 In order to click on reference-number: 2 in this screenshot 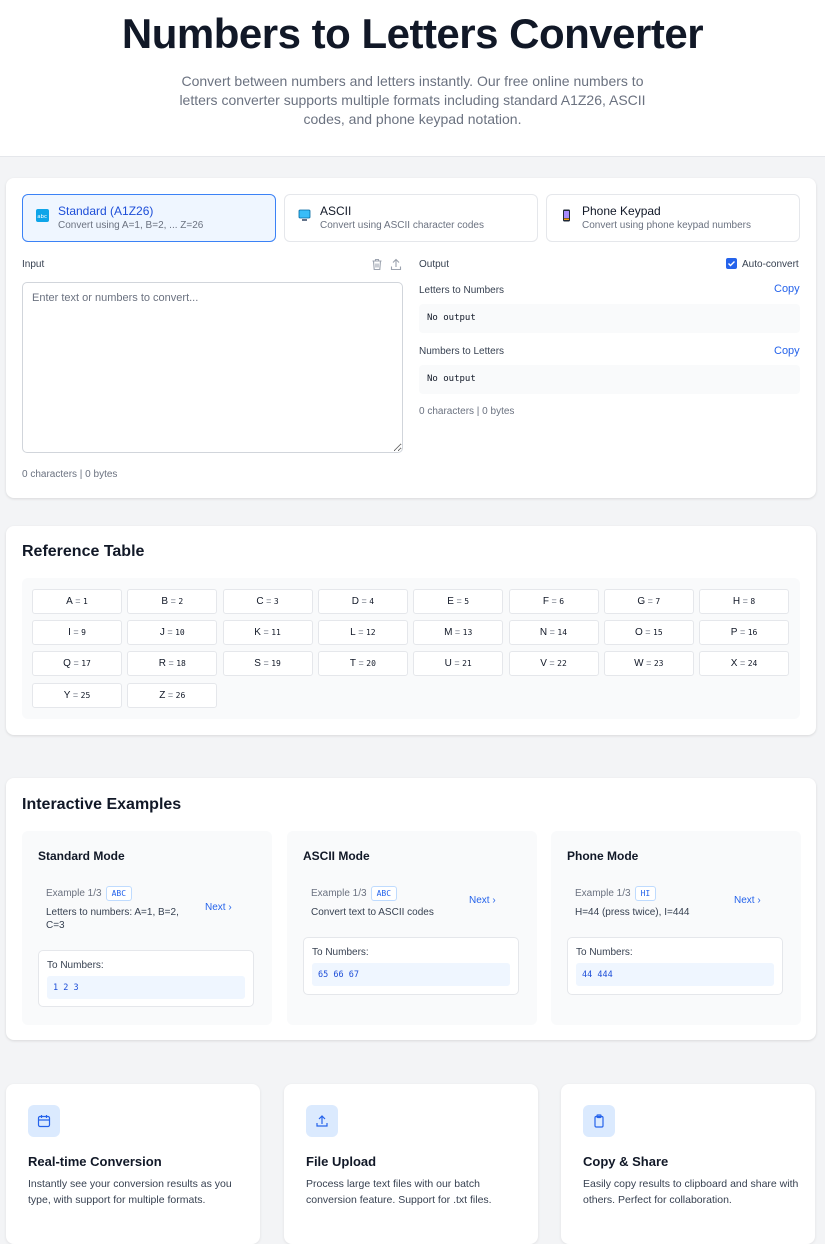, I will do `click(181, 601)`.